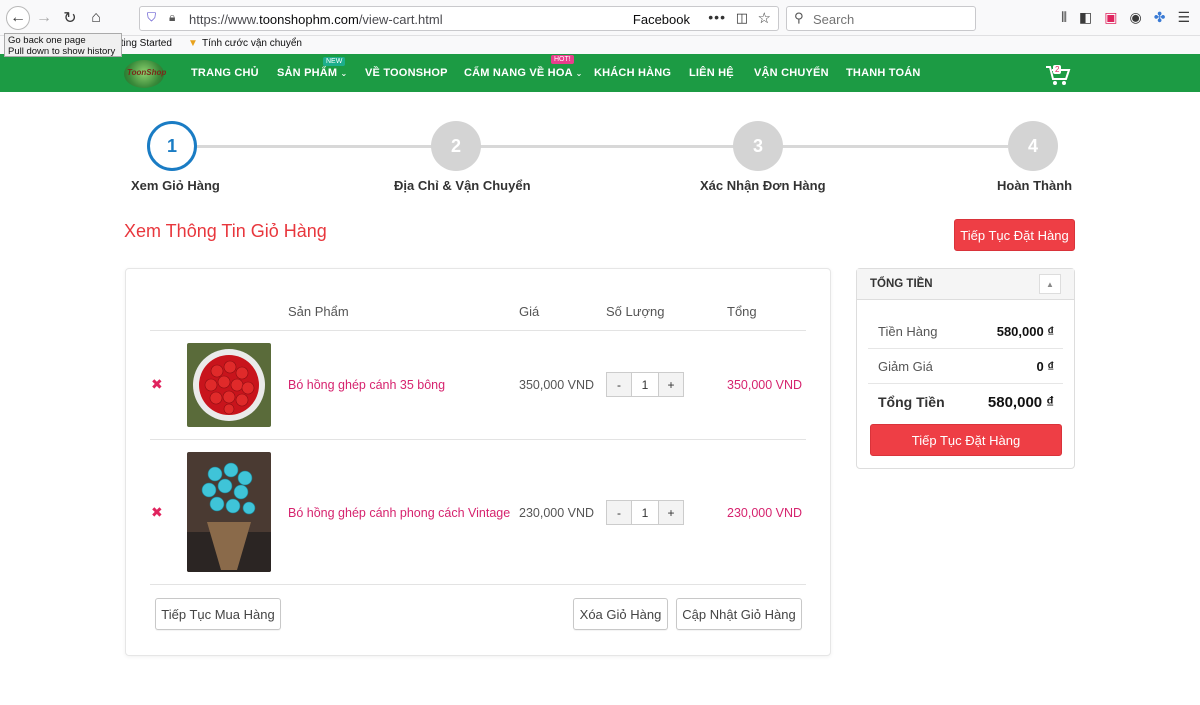 The width and height of the screenshot is (1200, 705). I want to click on page-title: Xem Thông Tin Giỏ Hàng, so click(225, 231).